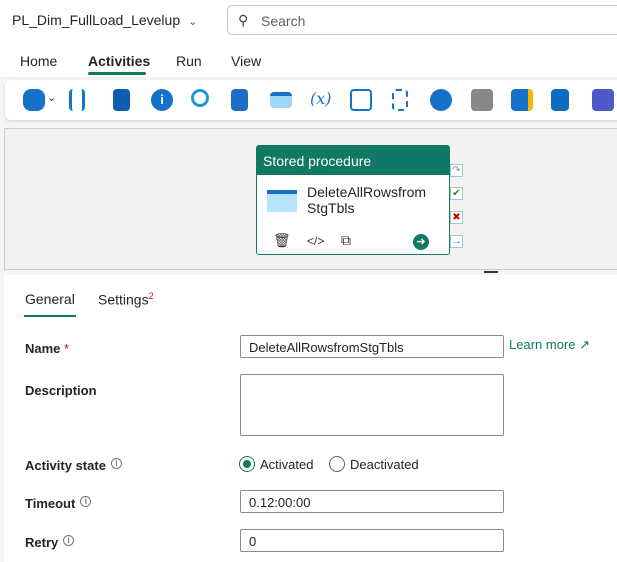  What do you see at coordinates (96, 20) in the screenshot?
I see `pipeline-name: PL_Dim_FullLoad_Levelup` at bounding box center [96, 20].